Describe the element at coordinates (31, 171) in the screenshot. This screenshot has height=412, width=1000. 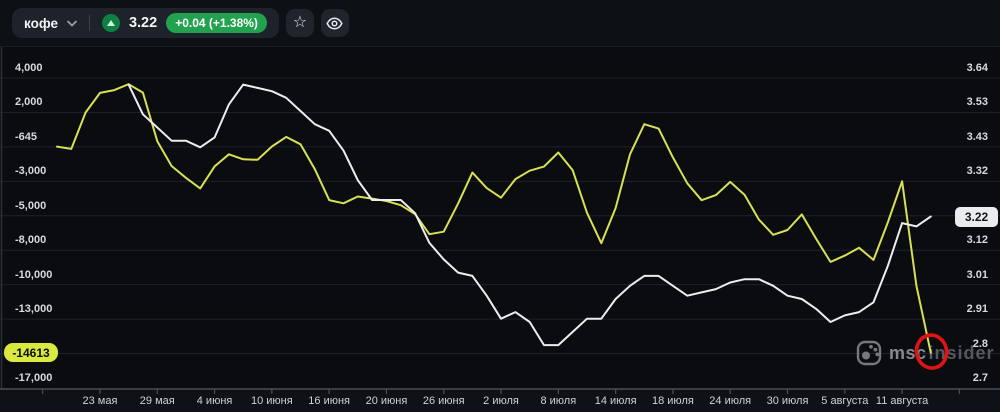
I see `left-axis-label: -3,000` at that location.